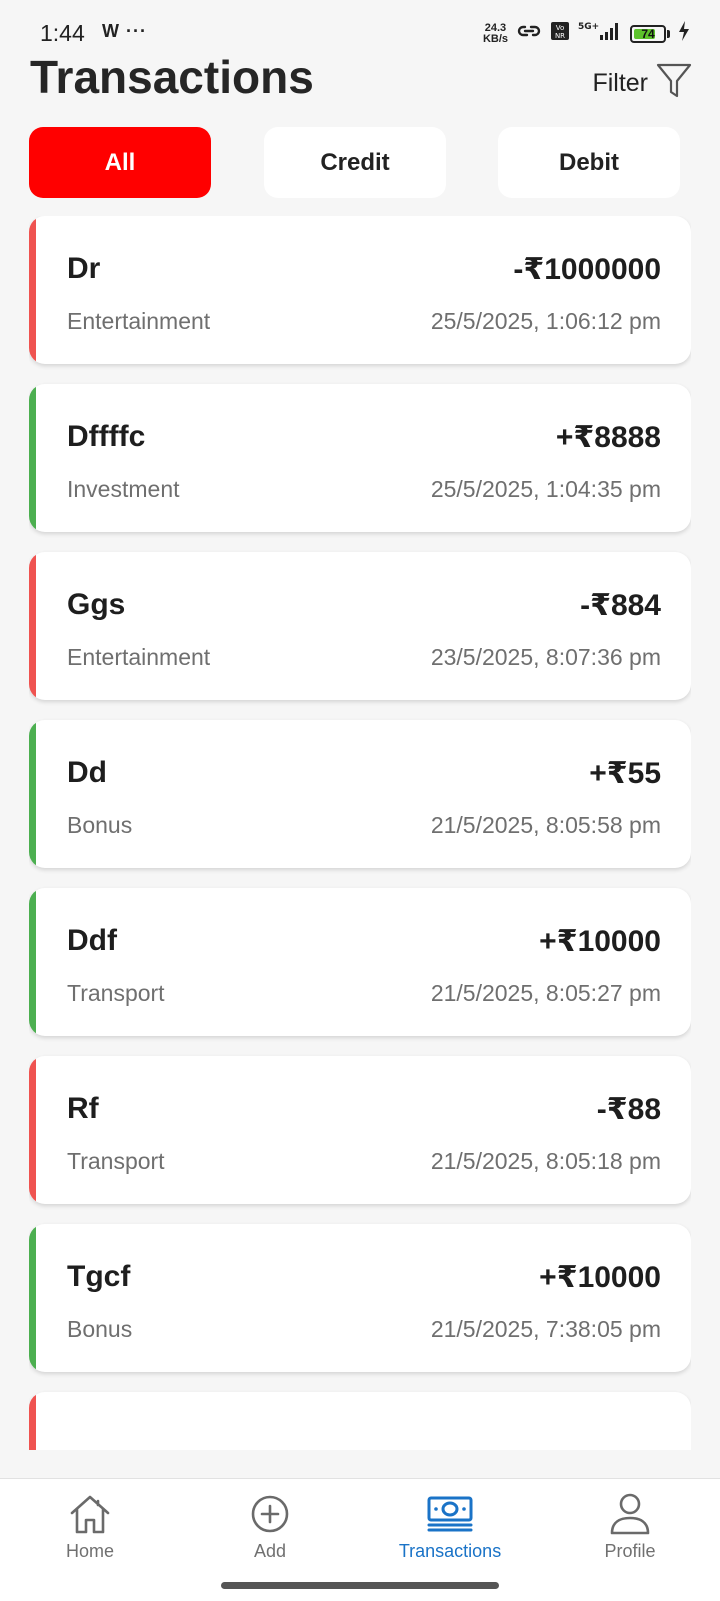 The height and width of the screenshot is (1601, 720). I want to click on nav-home-label: Home, so click(89, 1551).